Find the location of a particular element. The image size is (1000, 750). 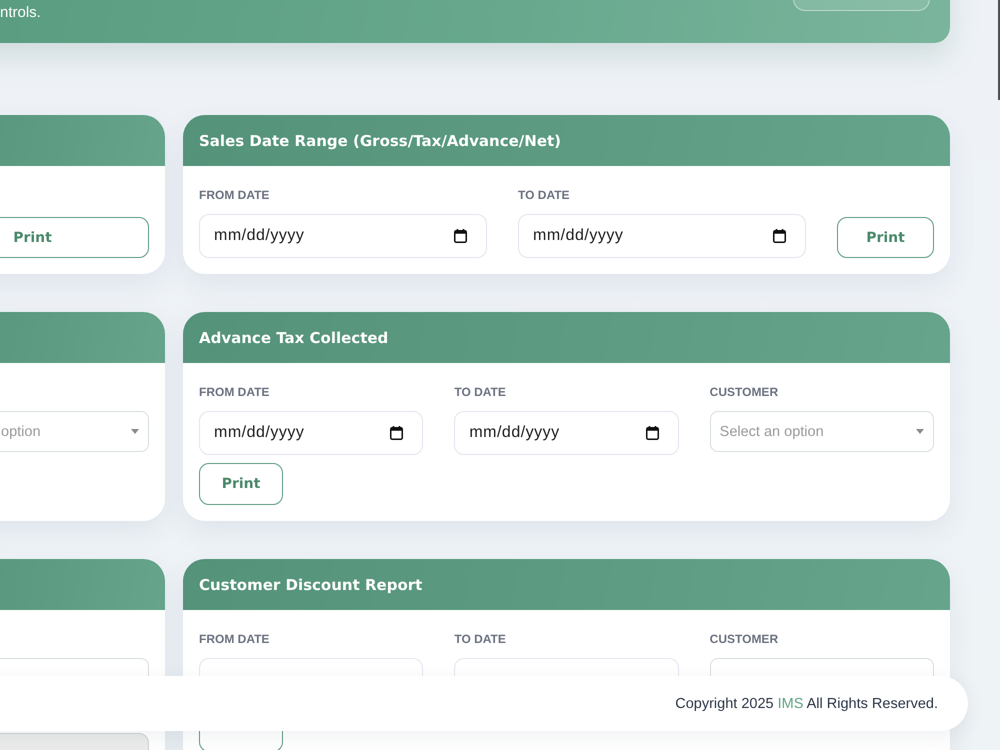

card-title: Customer Discount Report is located at coordinates (310, 585).